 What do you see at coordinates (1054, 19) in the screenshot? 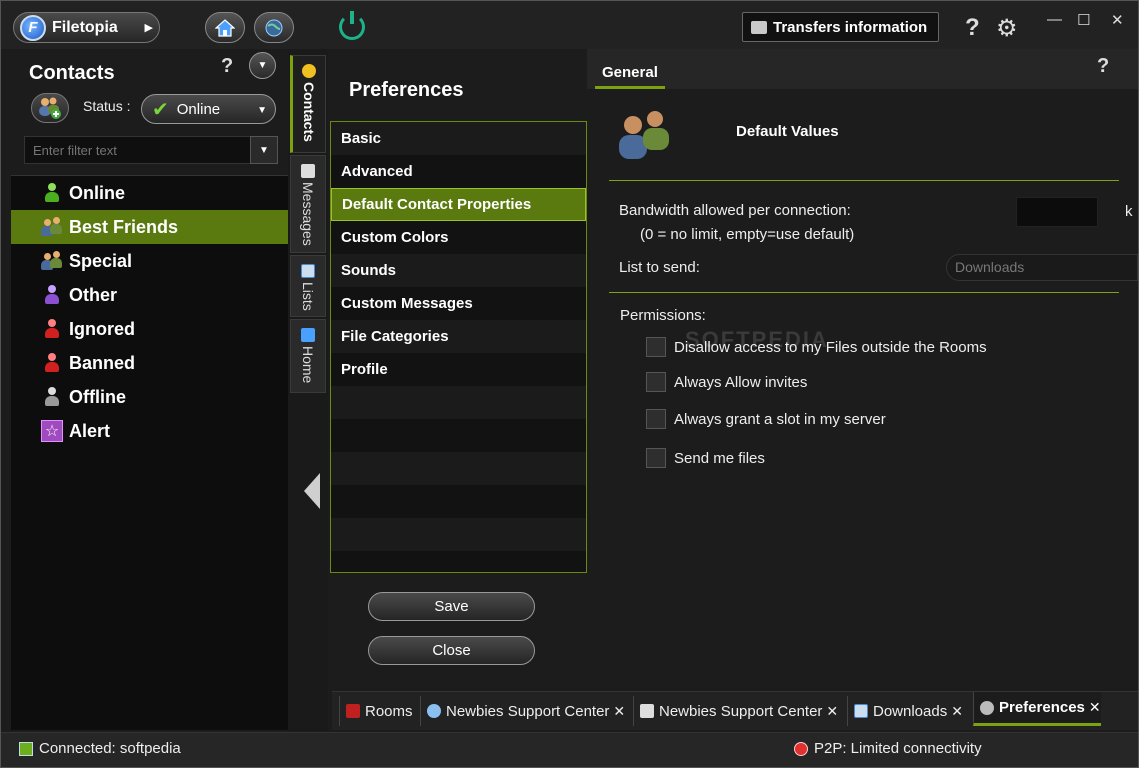
I see `minimize-icon: —` at bounding box center [1054, 19].